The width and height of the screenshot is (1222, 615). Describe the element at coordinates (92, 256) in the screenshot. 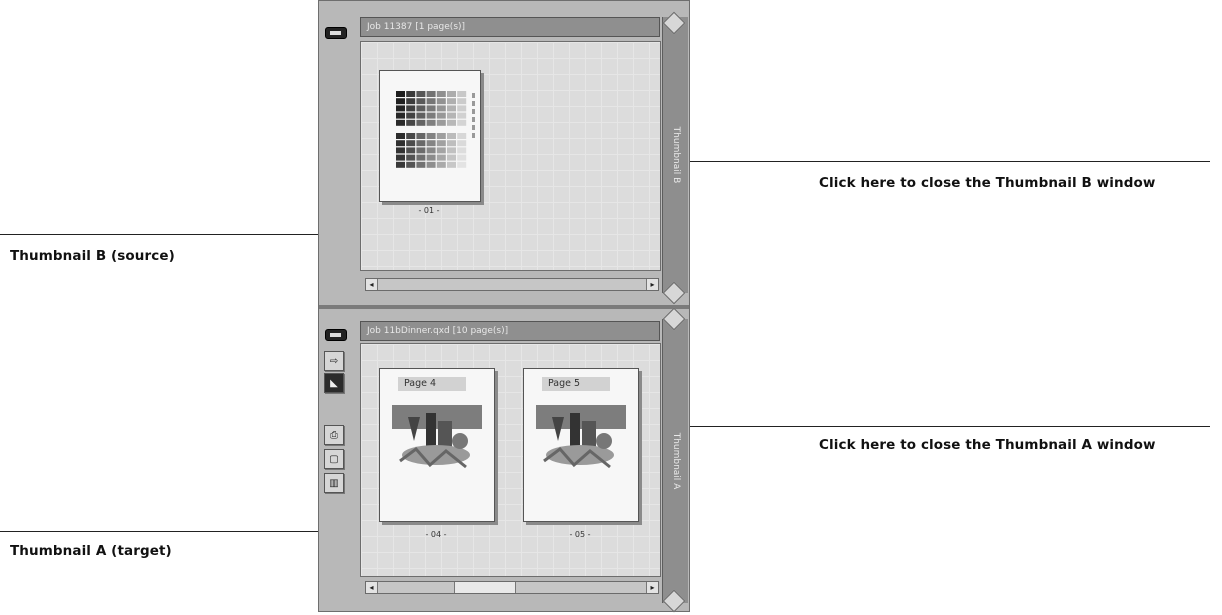

I see `callout-source-b: Thumbnail B (source)` at that location.